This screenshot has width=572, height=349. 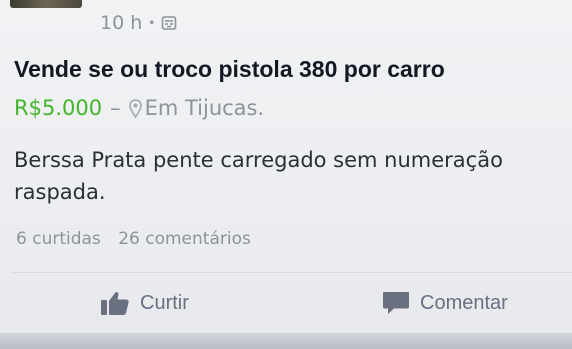 I want to click on post-meta: 10 h •, so click(x=138, y=23).